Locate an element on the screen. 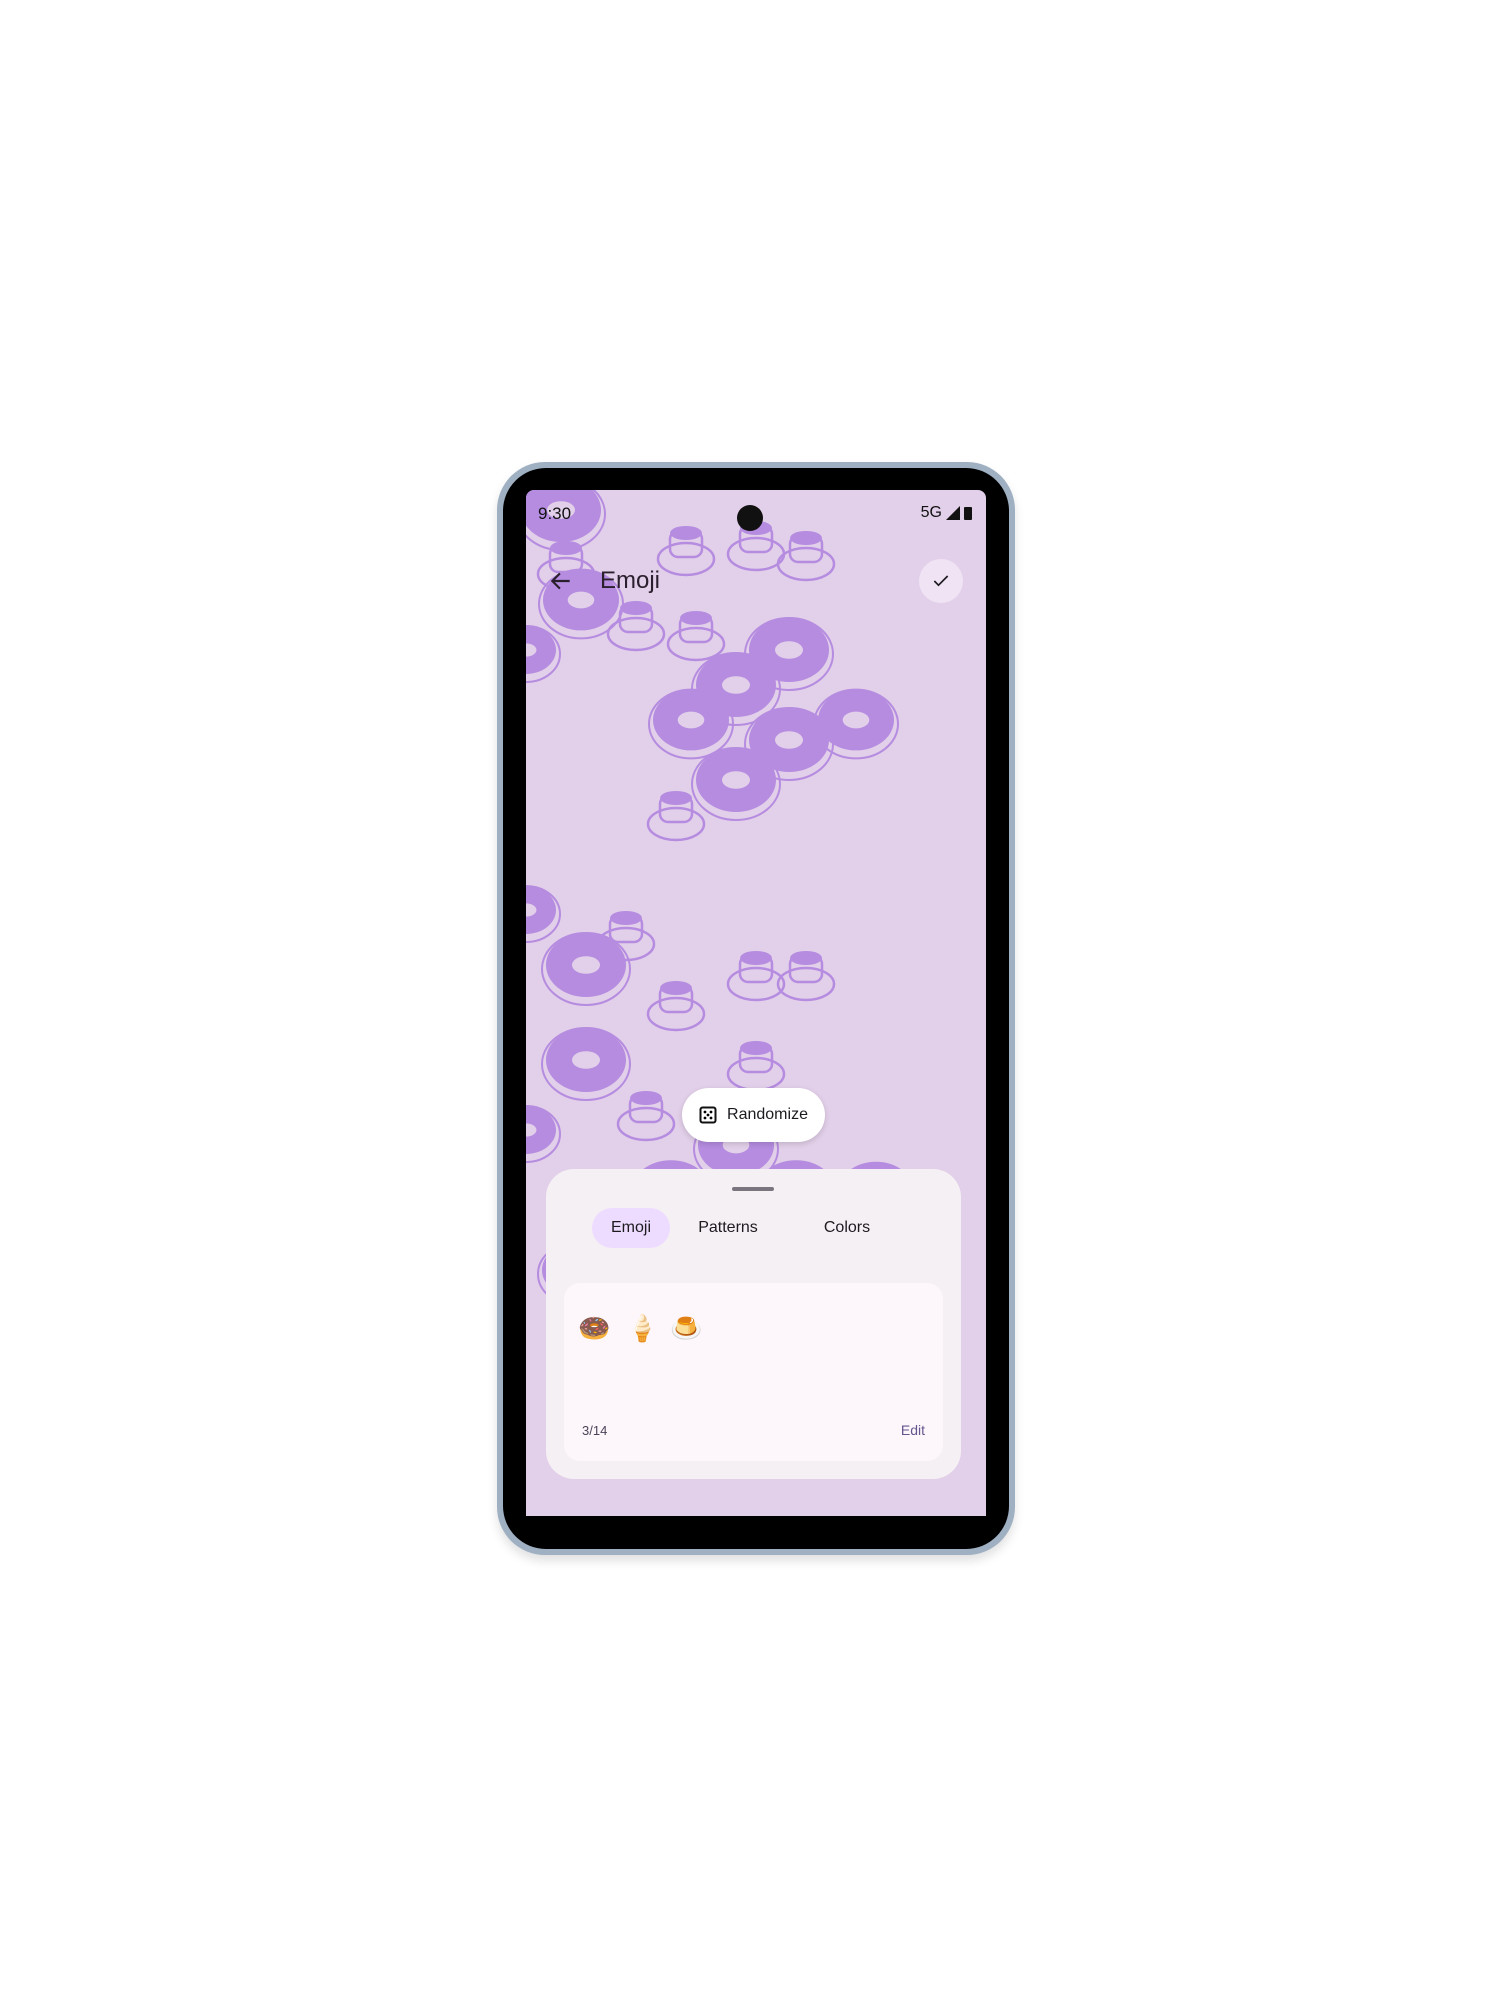 The width and height of the screenshot is (1499, 2000). bottom-sheet: Emoji Patterns Colors 🍩 🍦 🍮 3/14 Edit is located at coordinates (753, 1324).